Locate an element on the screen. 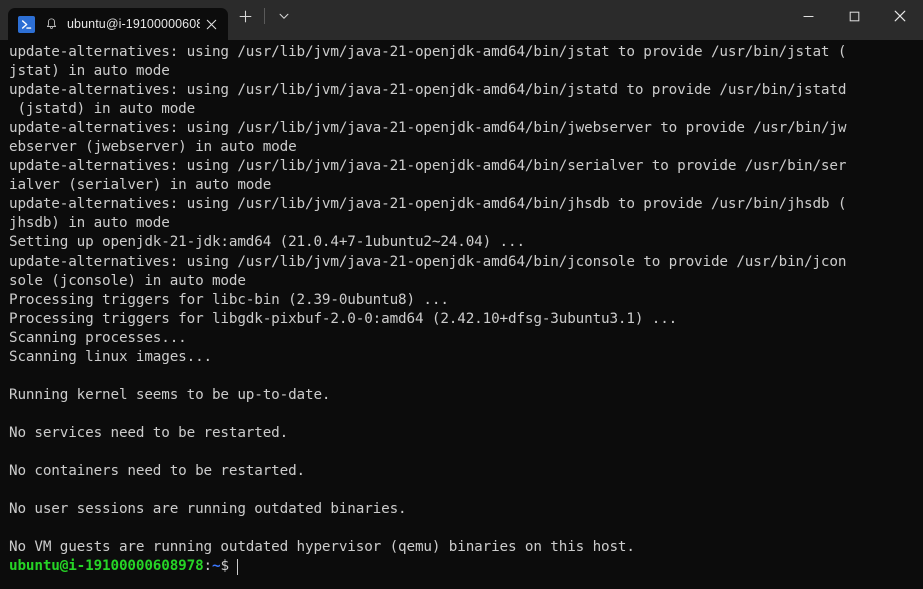 This screenshot has width=923, height=589. terminal-line: (jstatd) in auto mode is located at coordinates (102, 109).